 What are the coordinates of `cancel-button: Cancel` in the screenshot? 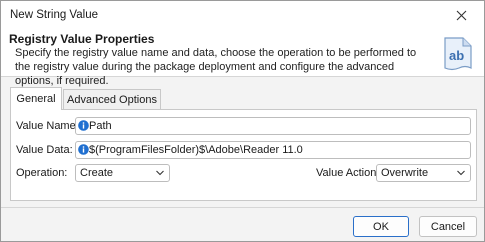 It's located at (448, 226).